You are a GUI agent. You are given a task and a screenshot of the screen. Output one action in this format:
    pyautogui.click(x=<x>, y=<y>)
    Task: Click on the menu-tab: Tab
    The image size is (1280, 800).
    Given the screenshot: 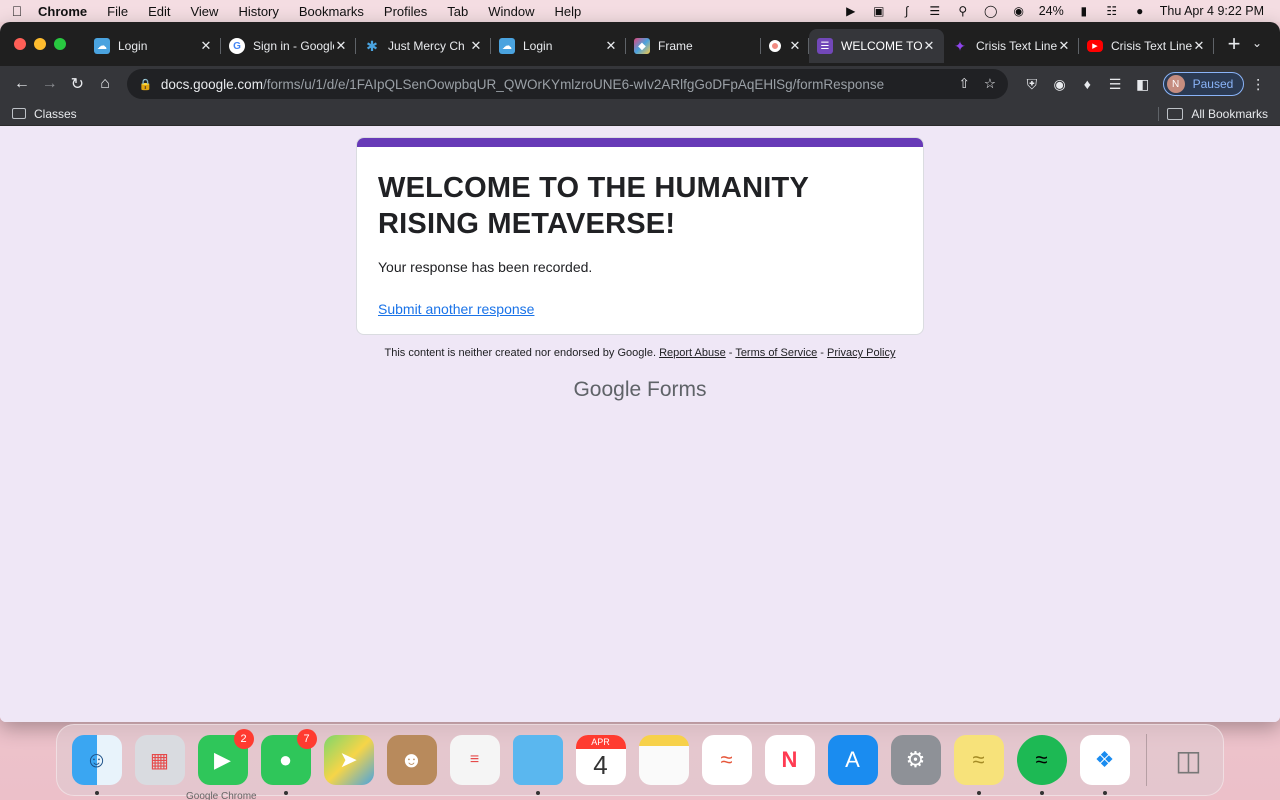 What is the action you would take?
    pyautogui.click(x=457, y=11)
    